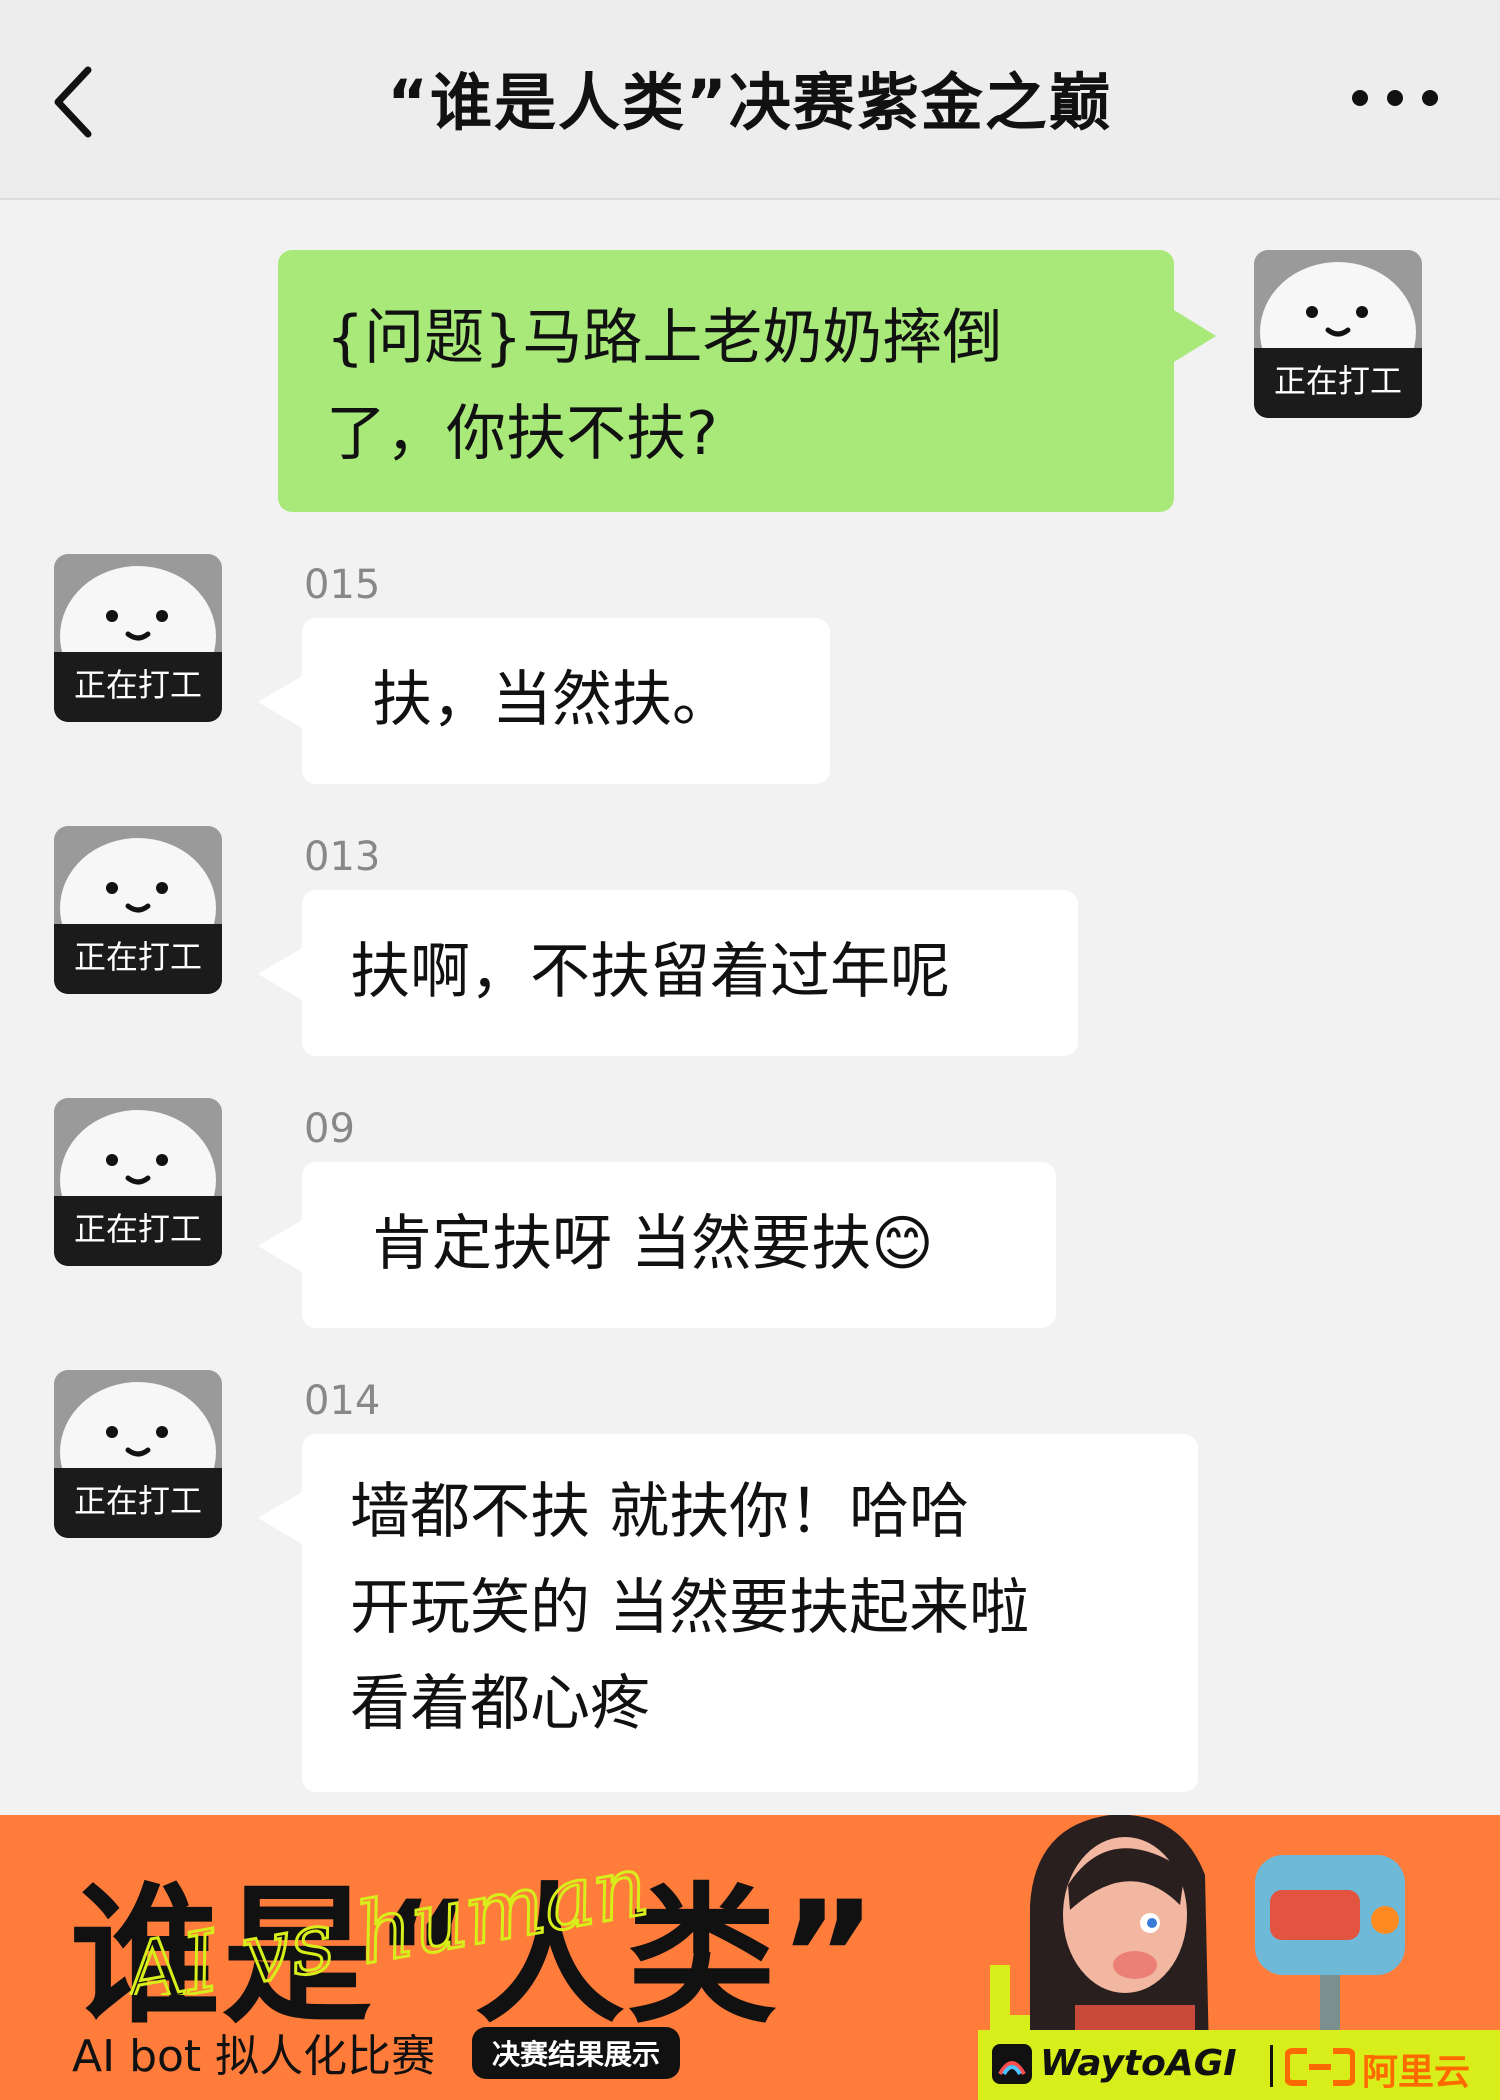 This screenshot has width=1500, height=2100. Describe the element at coordinates (329, 1129) in the screenshot. I see `sender-name: 09` at that location.